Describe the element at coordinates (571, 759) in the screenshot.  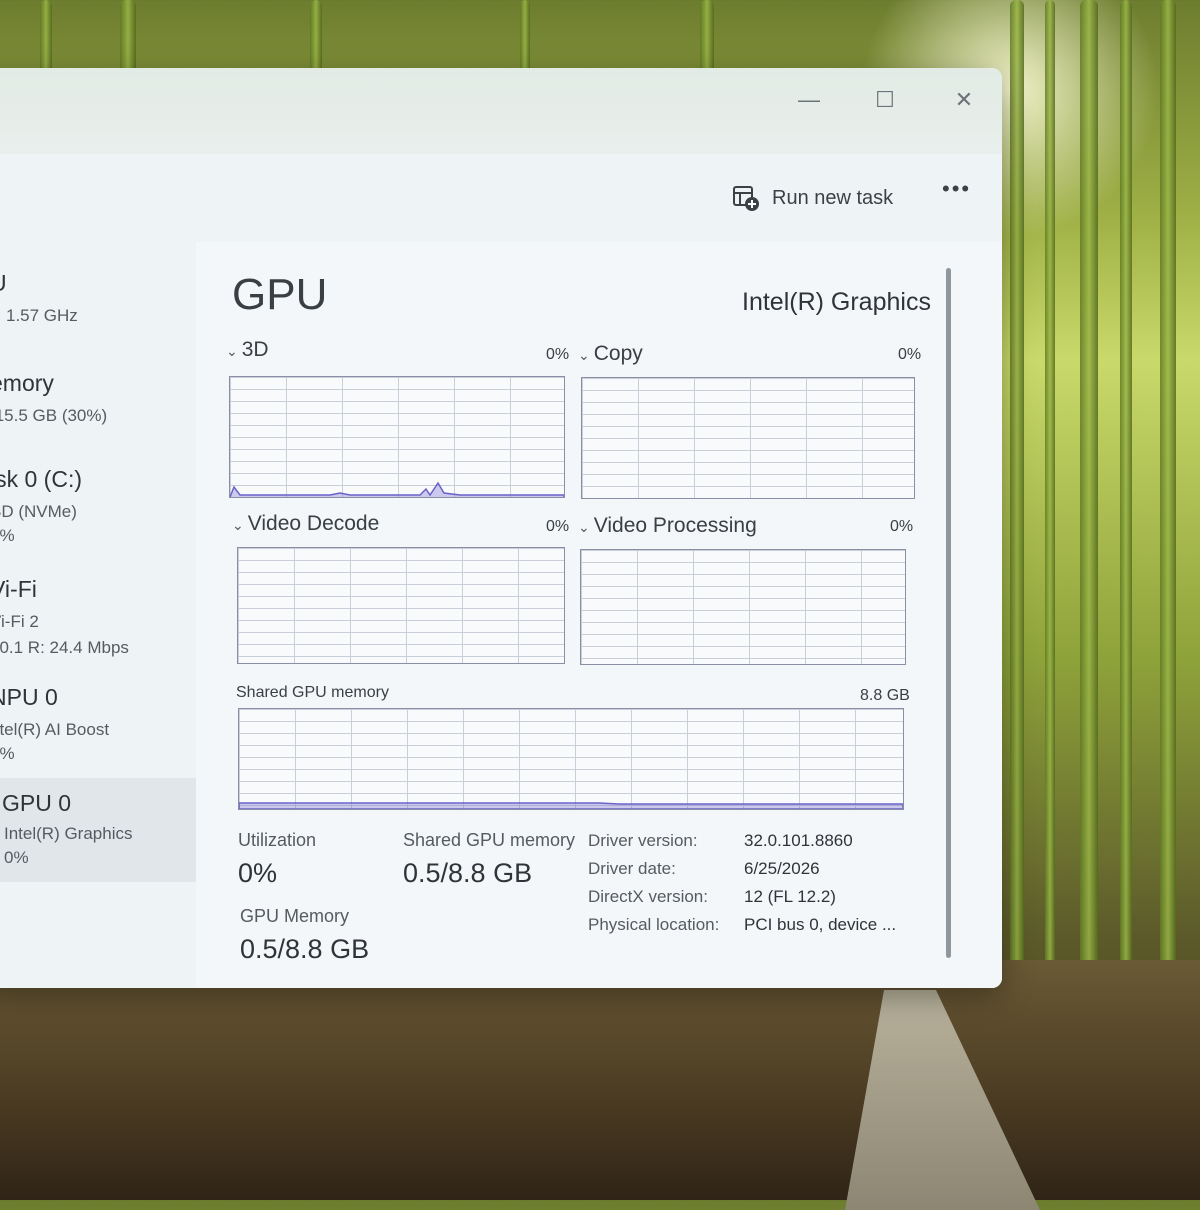
I see `graph-shared-gpu-memory` at that location.